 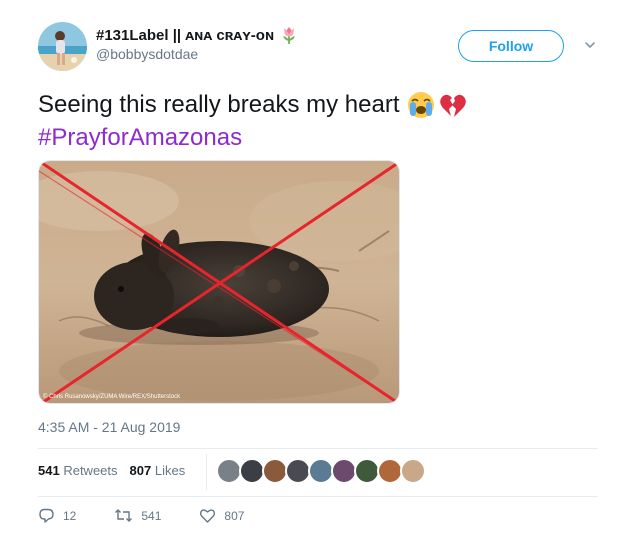 What do you see at coordinates (140, 470) in the screenshot?
I see `likes-count: 807` at bounding box center [140, 470].